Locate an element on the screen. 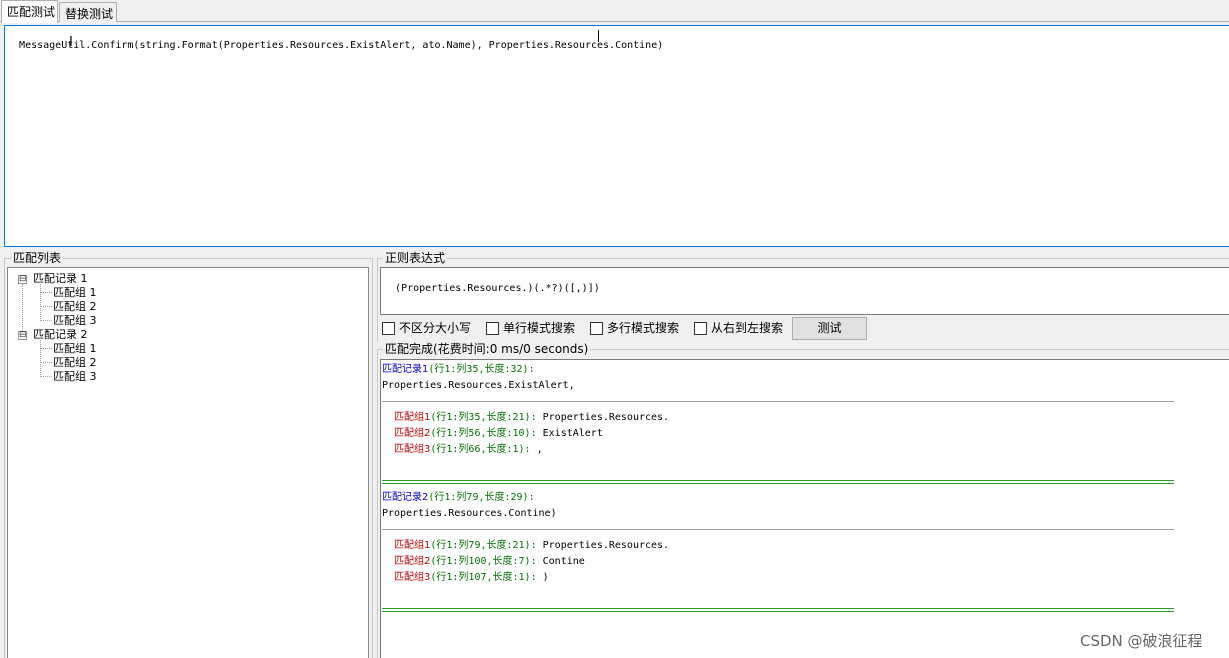 The image size is (1229, 658). result-group-meta: (行1:列56,长度:10): is located at coordinates (483, 433).